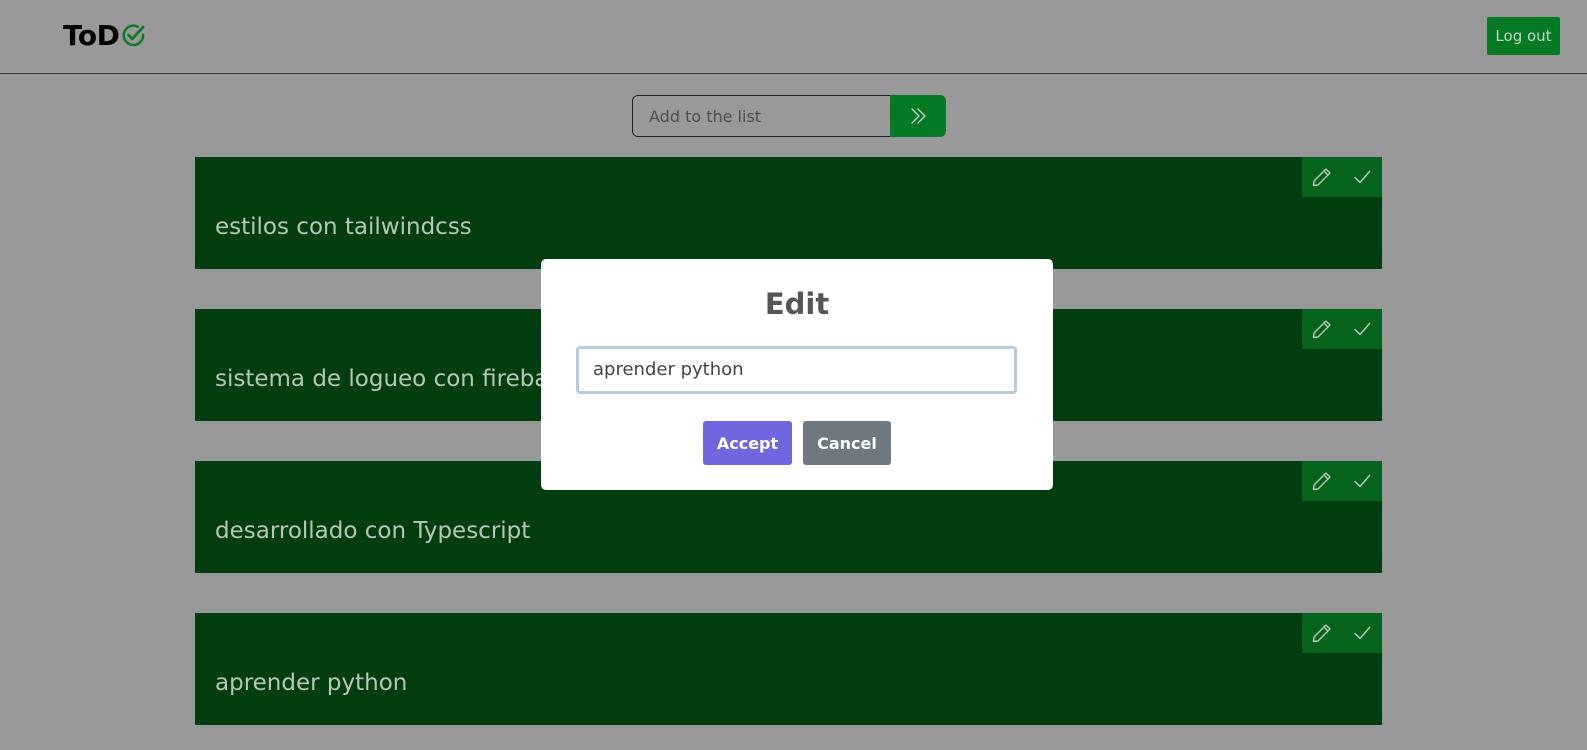  Describe the element at coordinates (788, 669) in the screenshot. I see `task-item: aprender python` at that location.